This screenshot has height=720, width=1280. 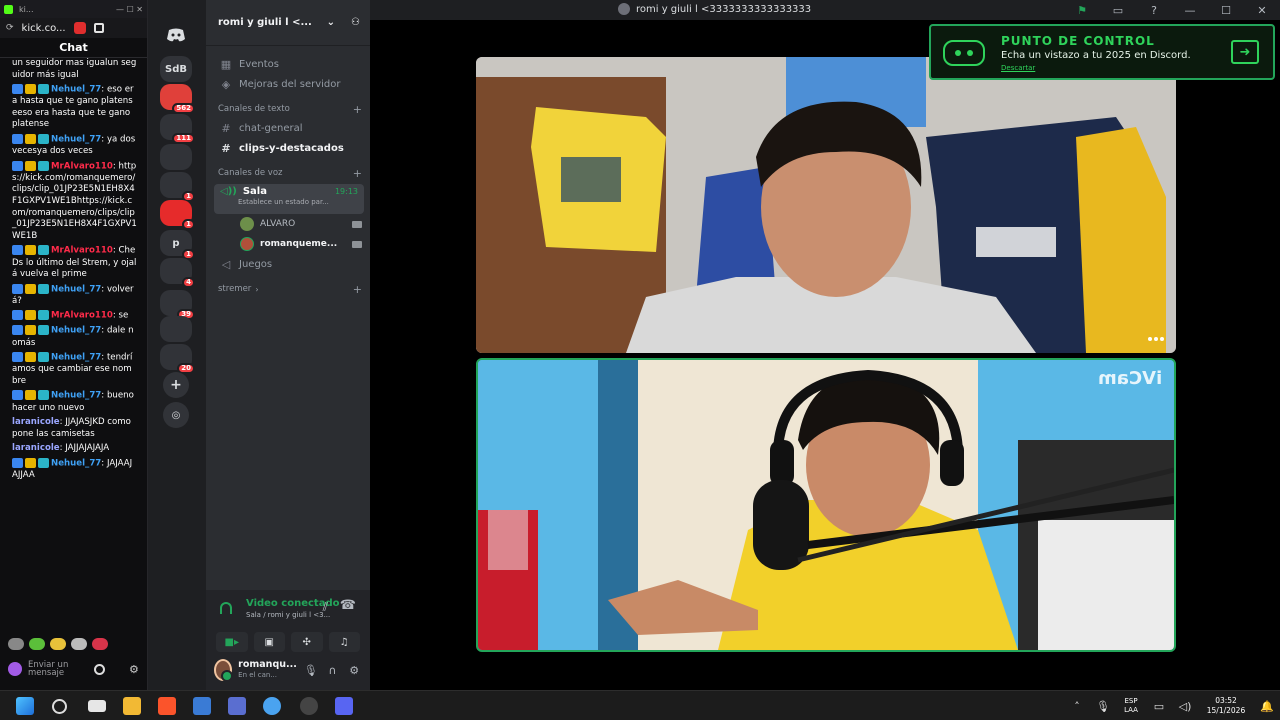 I want to click on explore-icon: ◎, so click(x=176, y=415).